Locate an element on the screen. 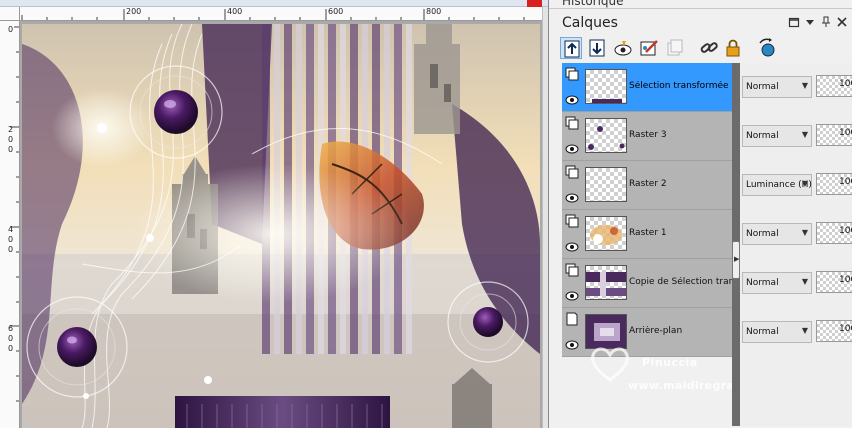 The height and width of the screenshot is (428, 852). new-mask-icon is located at coordinates (597, 48).